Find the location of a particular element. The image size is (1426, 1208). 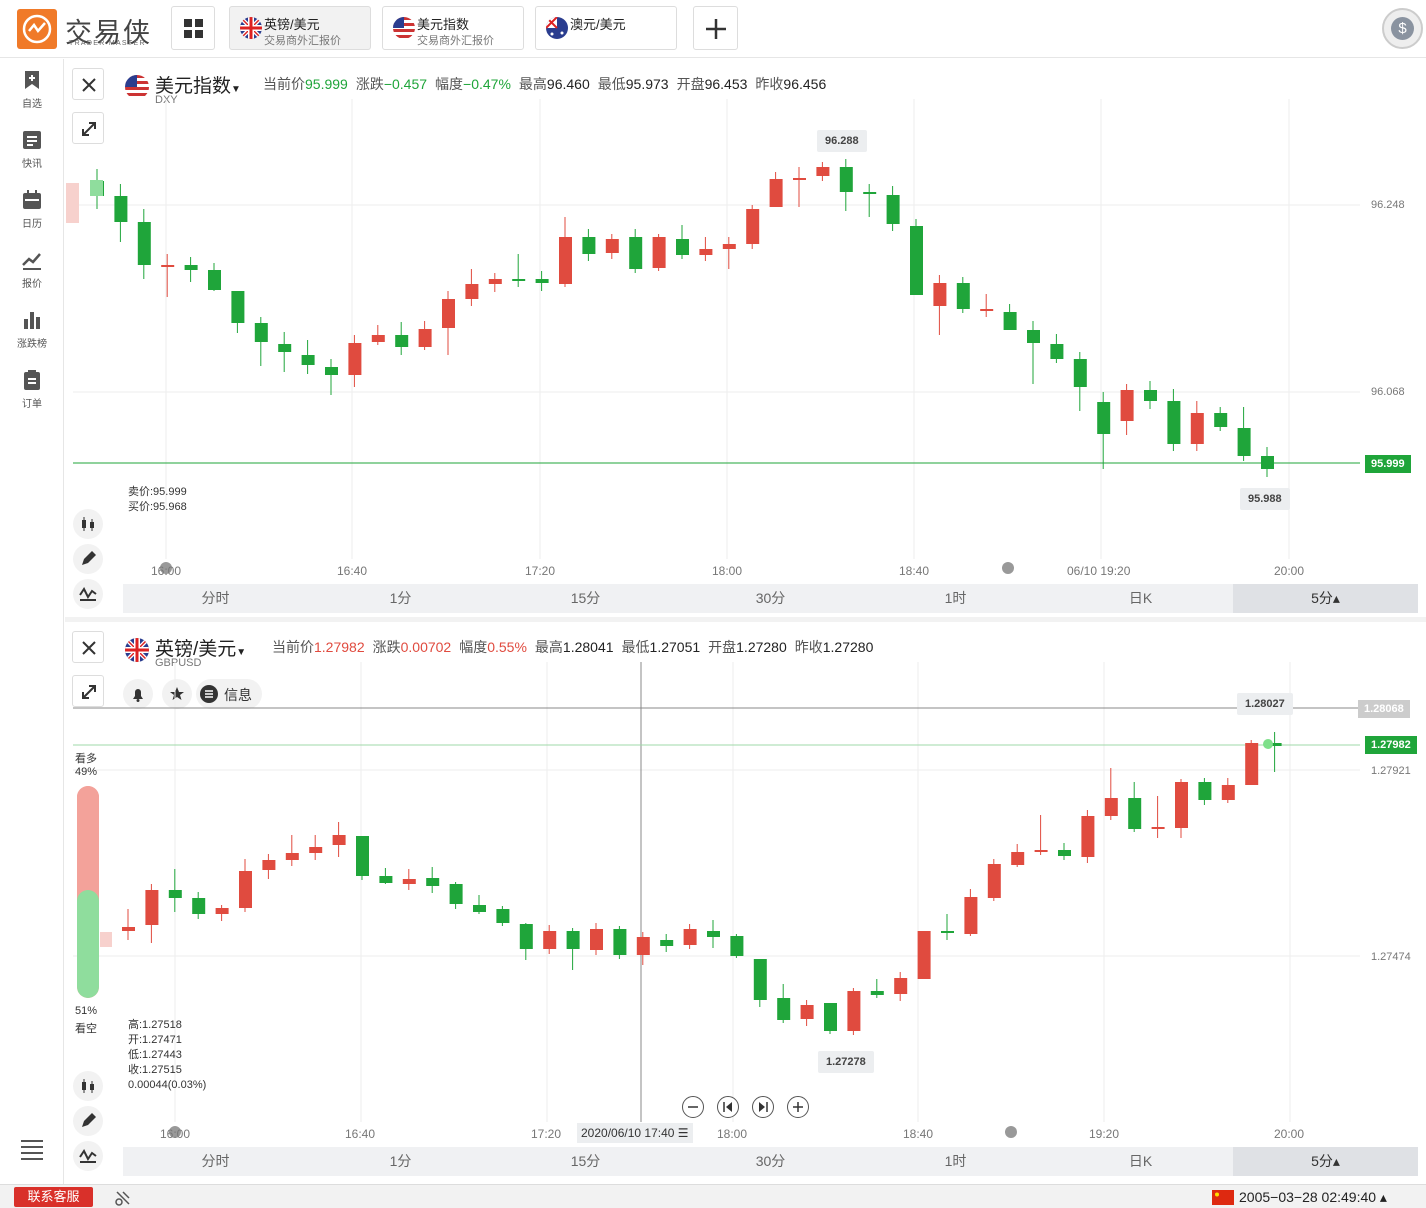

faded-candle is located at coordinates (72, 203).